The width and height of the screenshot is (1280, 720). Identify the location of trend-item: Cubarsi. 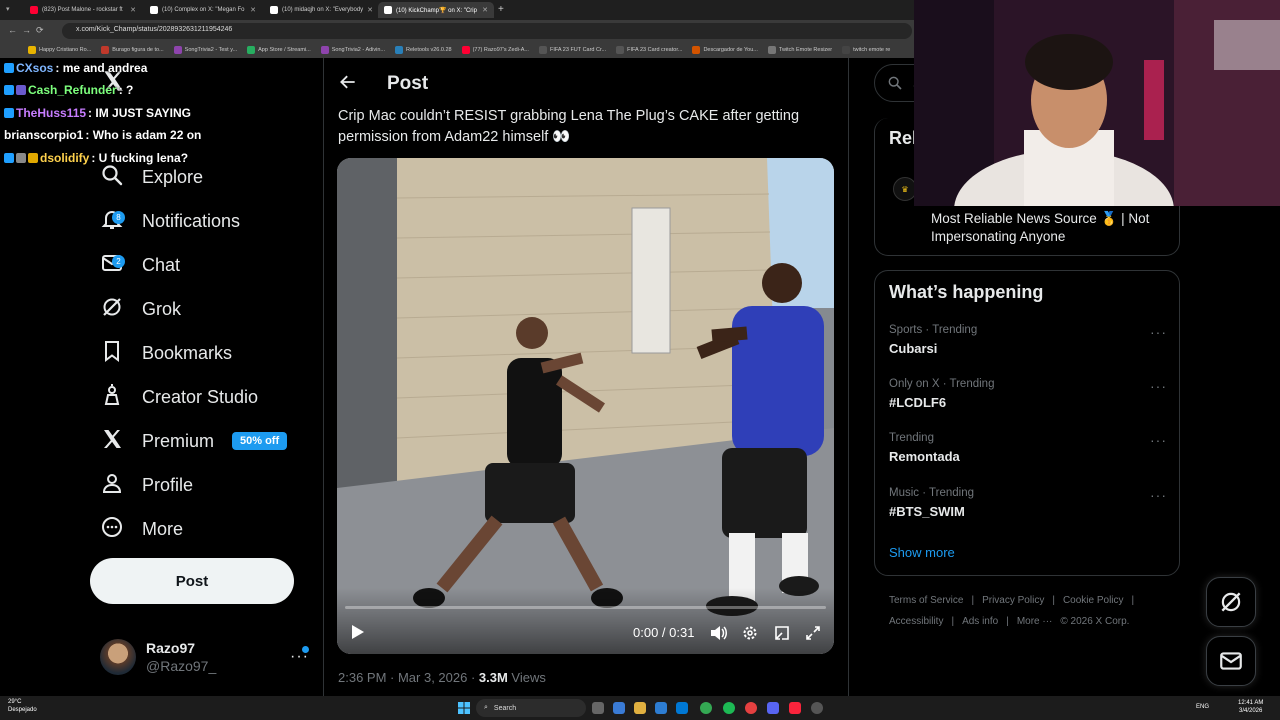
(913, 348).